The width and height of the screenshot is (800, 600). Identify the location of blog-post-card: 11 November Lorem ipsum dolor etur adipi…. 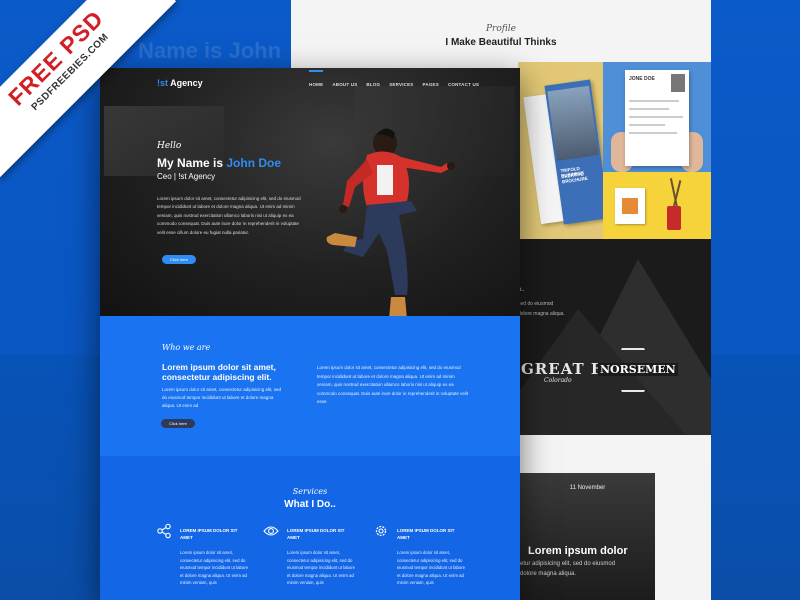
(587, 536).